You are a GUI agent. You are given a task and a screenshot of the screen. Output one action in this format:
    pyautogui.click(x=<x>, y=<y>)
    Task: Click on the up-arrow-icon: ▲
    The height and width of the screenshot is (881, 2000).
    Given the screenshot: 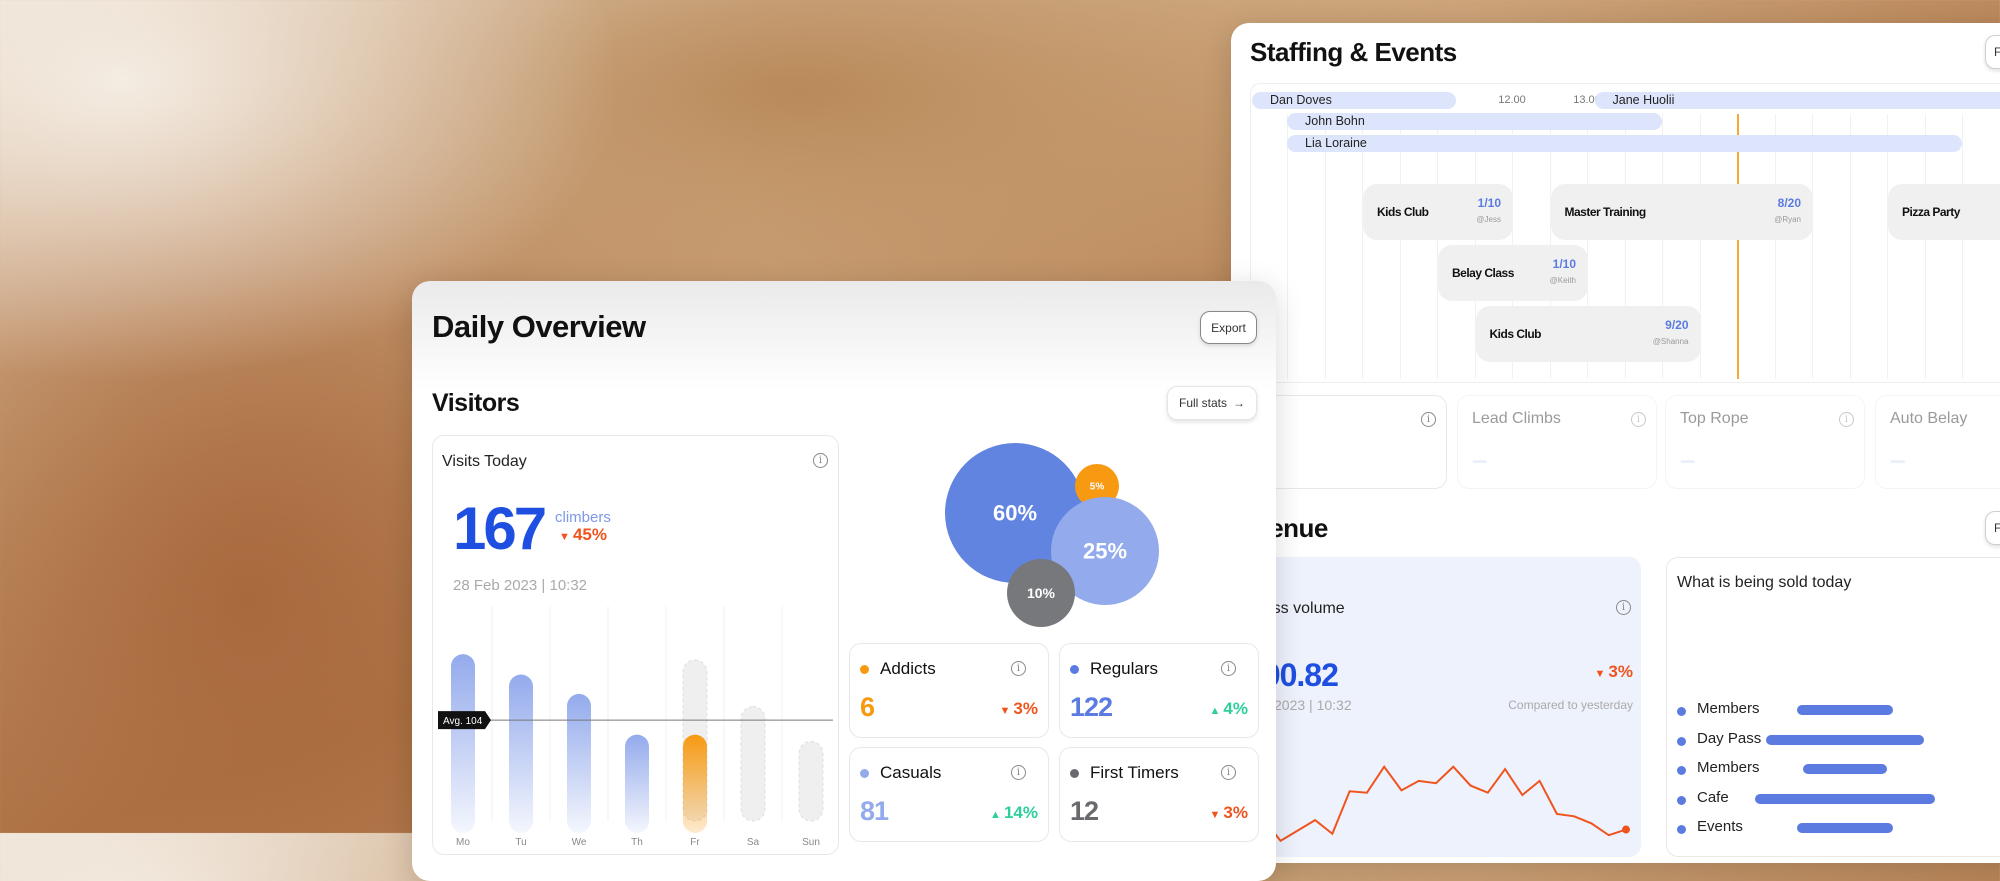 What is the action you would take?
    pyautogui.click(x=997, y=815)
    